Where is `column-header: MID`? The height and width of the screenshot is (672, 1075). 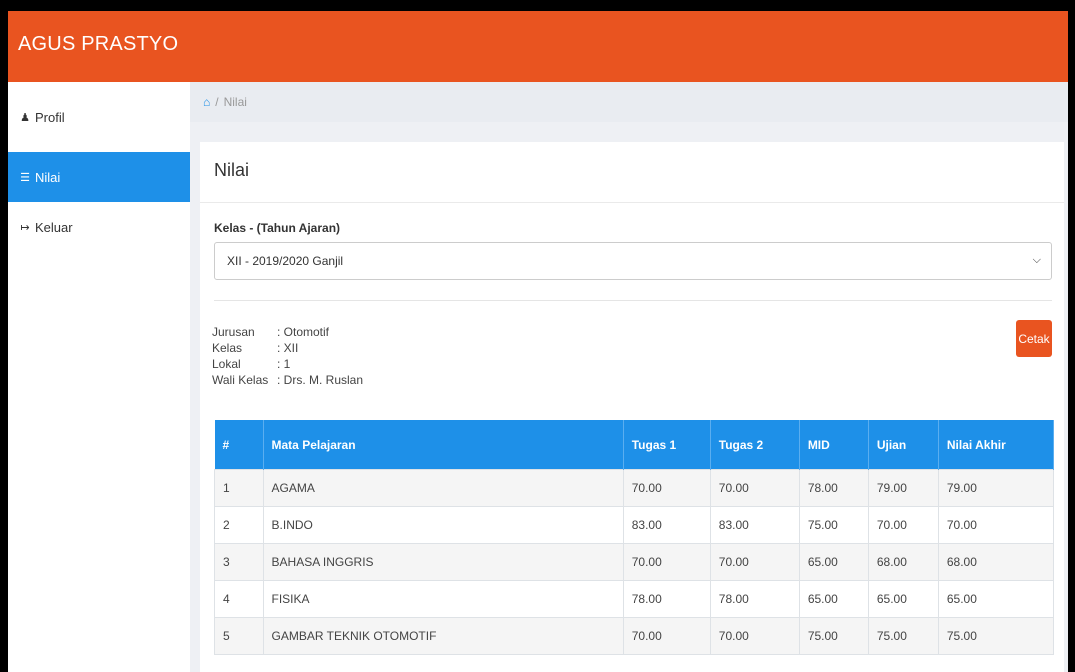
column-header: MID is located at coordinates (834, 445).